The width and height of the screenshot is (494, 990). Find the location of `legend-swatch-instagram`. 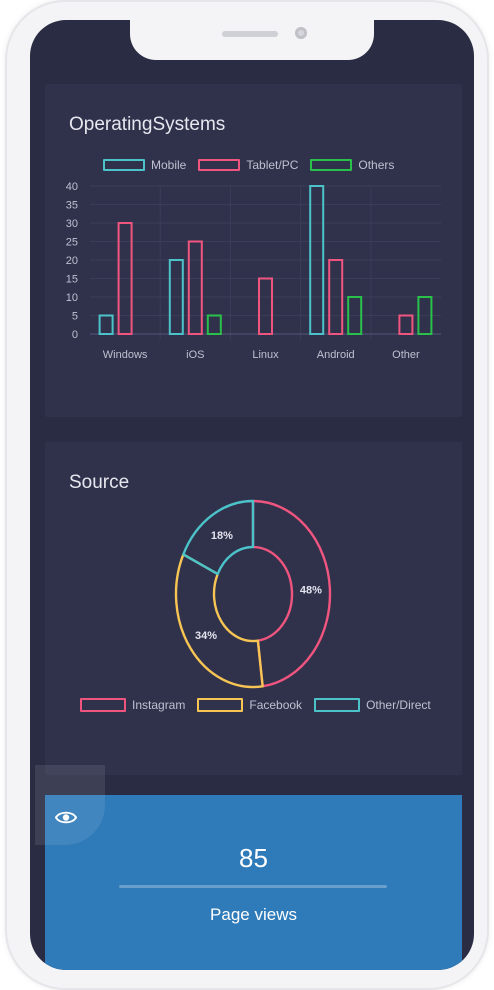

legend-swatch-instagram is located at coordinates (103, 705).